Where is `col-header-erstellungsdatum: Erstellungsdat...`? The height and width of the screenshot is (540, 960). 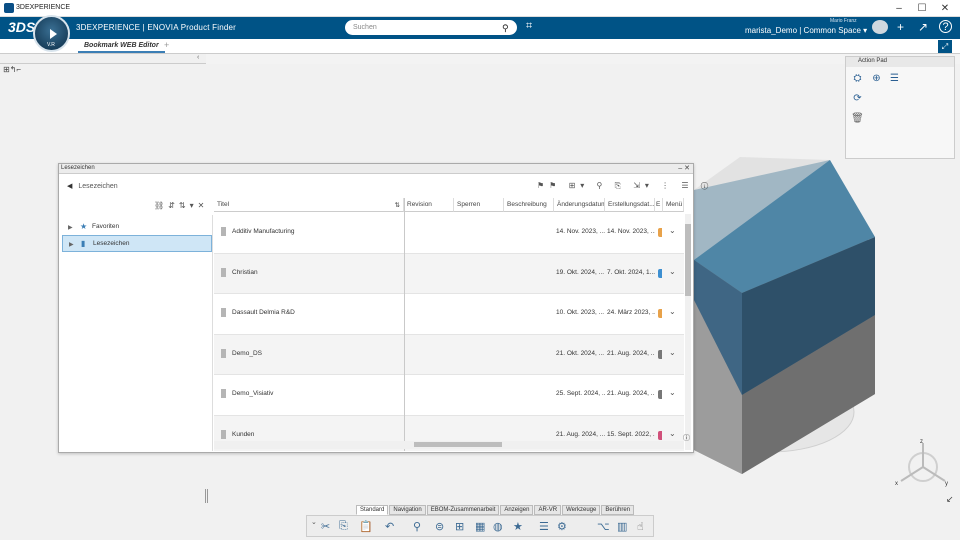
col-header-erstellungsdatum: Erstellungsdat... is located at coordinates (630, 205).